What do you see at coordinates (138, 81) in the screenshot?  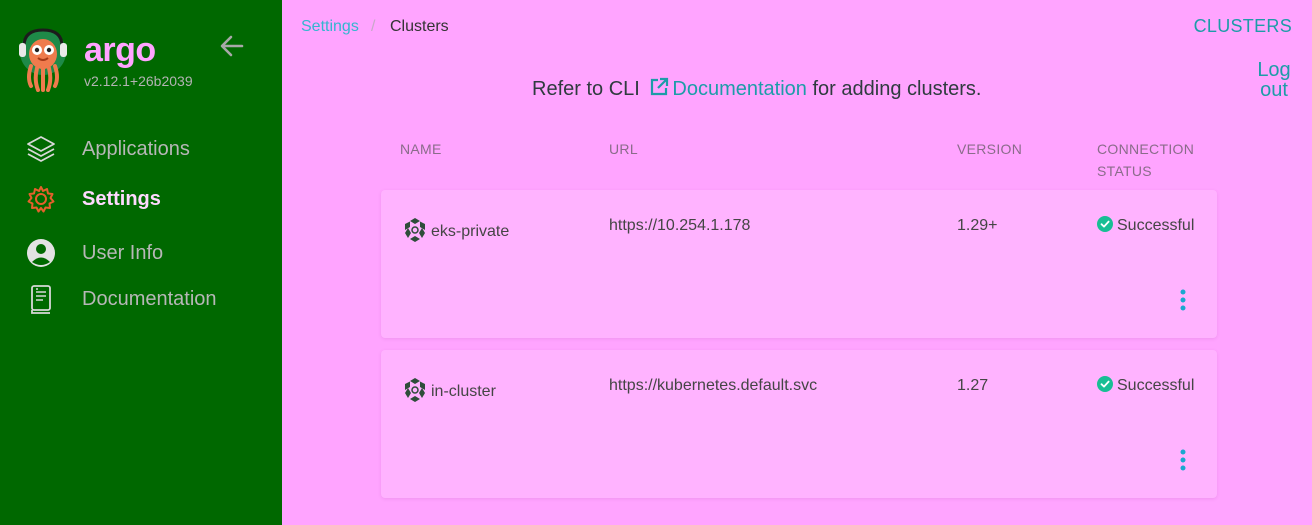 I see `version-label: v2.12.1+26b2039` at bounding box center [138, 81].